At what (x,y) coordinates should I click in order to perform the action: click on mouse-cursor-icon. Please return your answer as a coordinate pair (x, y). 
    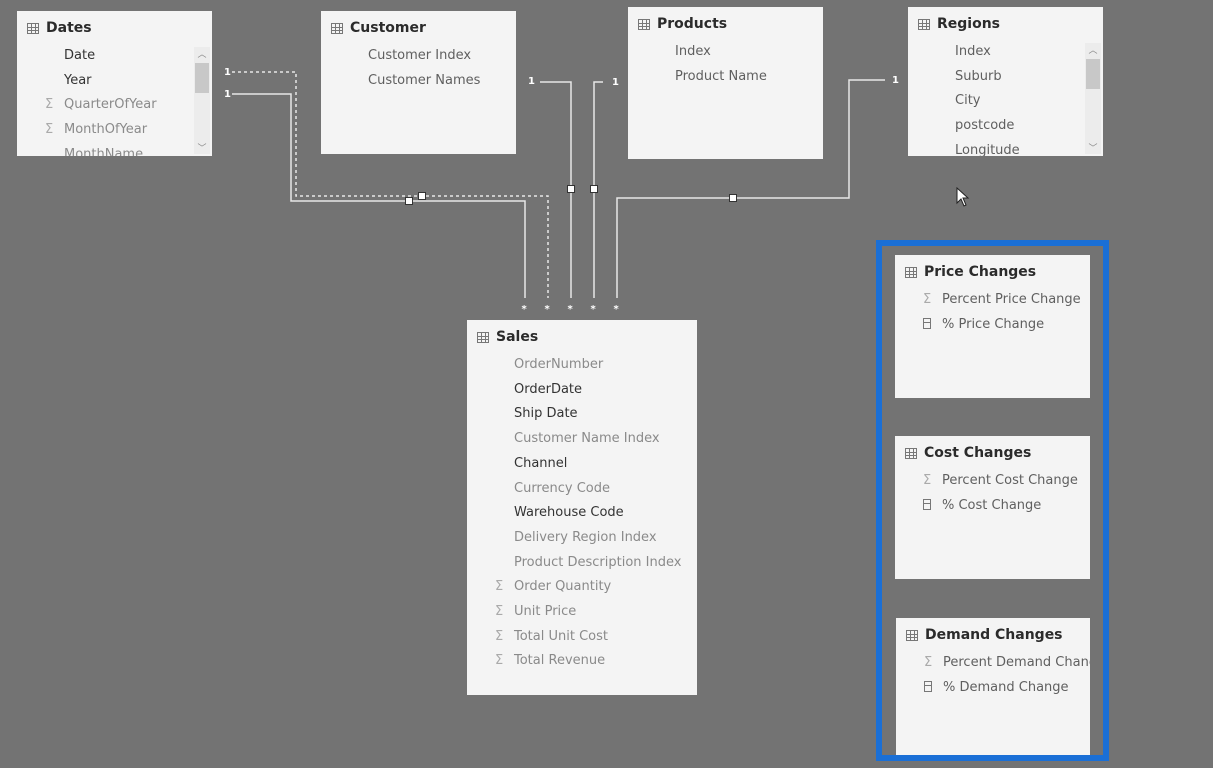
    Looking at the image, I should click on (963, 197).